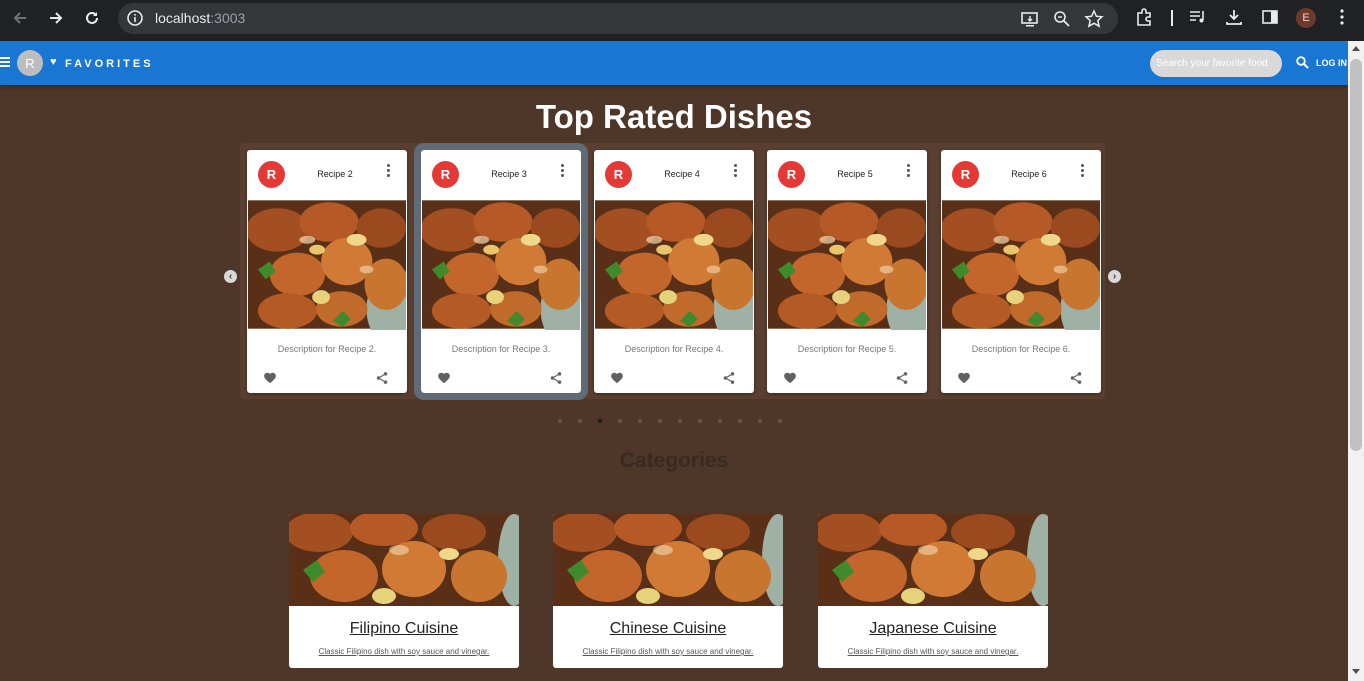 This screenshot has height=681, width=1364. What do you see at coordinates (1145, 18) in the screenshot?
I see `extensions-icon` at bounding box center [1145, 18].